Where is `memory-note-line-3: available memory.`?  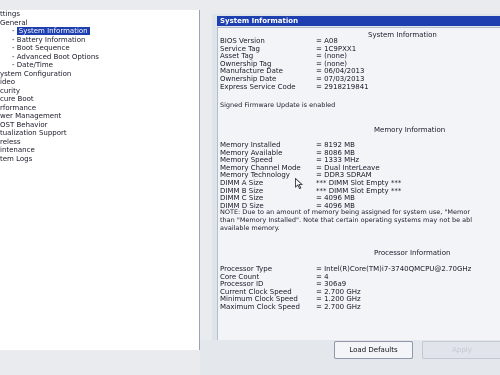 memory-note-line-3: available memory. is located at coordinates (250, 228).